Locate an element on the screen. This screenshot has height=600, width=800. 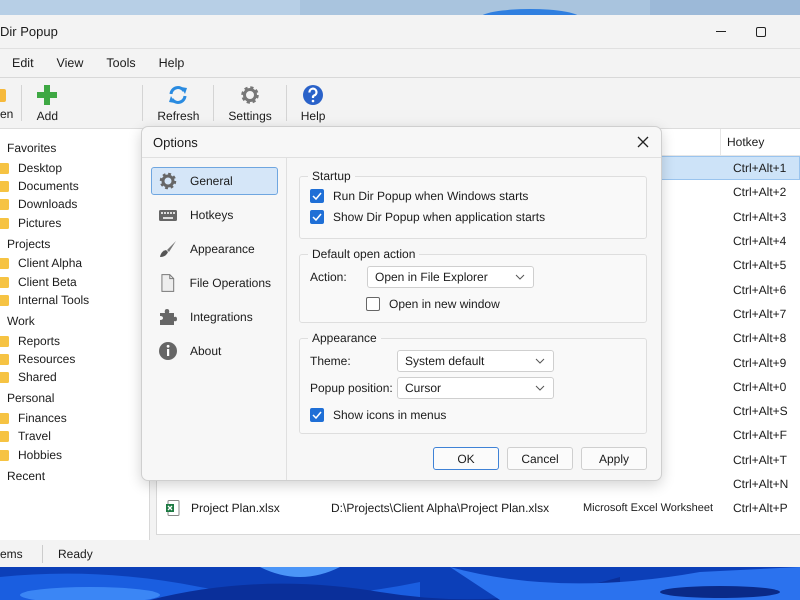
table-cell: Project Plan.xlsx is located at coordinates (235, 508).